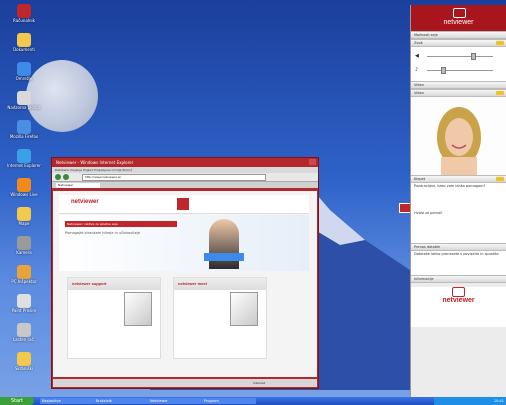 The height and width of the screenshot is (405, 506). Describe the element at coordinates (460, 70) in the screenshot. I see `mic-slider` at that location.